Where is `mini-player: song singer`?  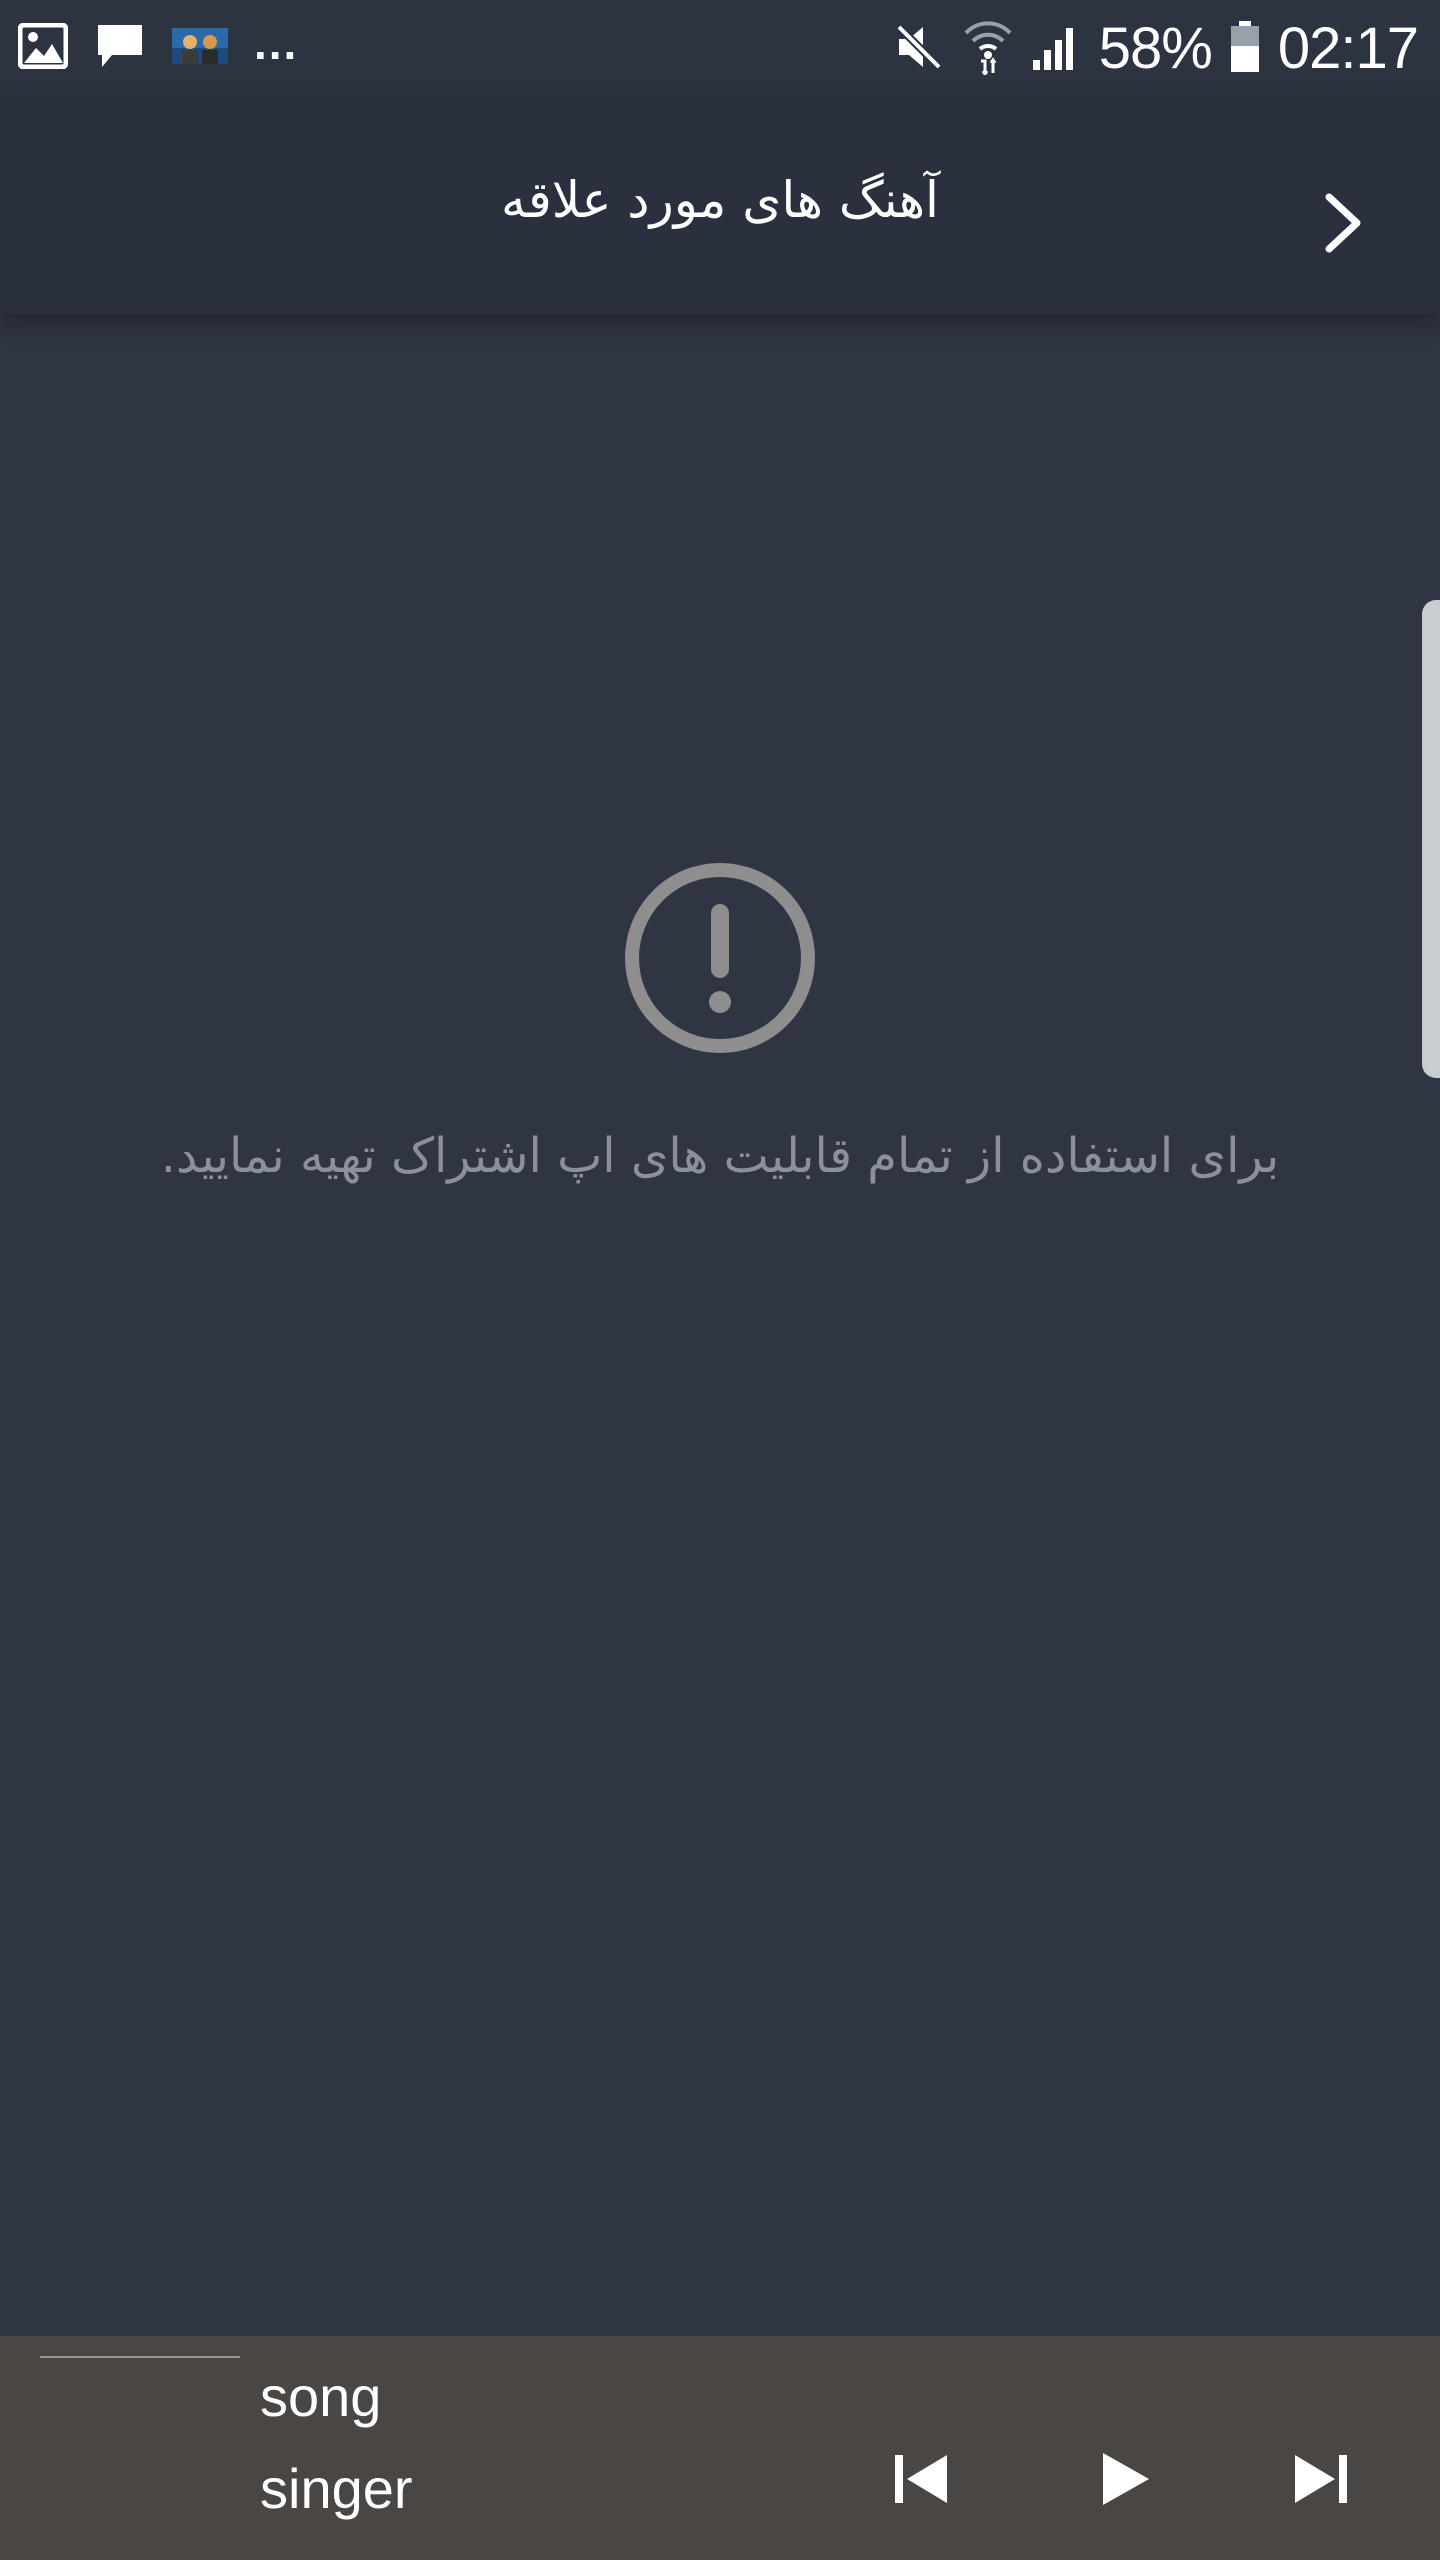
mini-player: song singer is located at coordinates (720, 2448).